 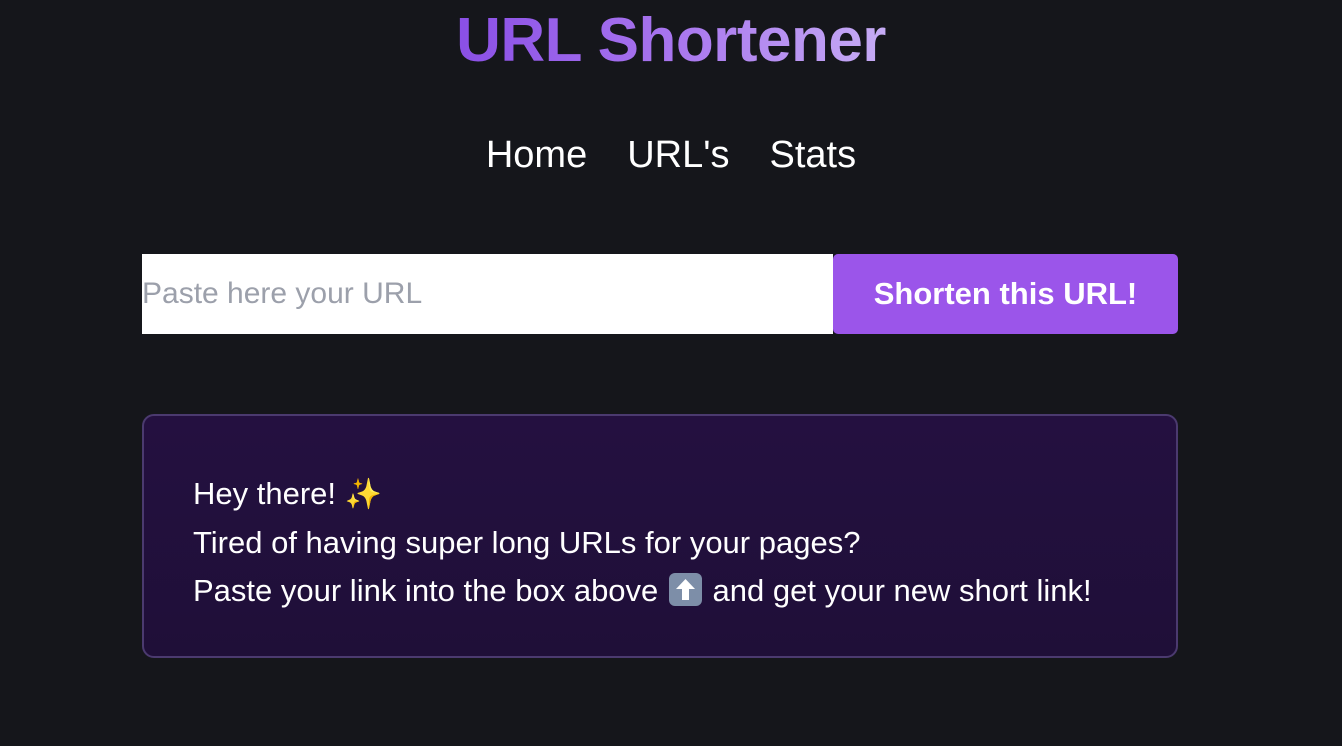 I want to click on sparkles-icon: ✨, so click(x=363, y=494).